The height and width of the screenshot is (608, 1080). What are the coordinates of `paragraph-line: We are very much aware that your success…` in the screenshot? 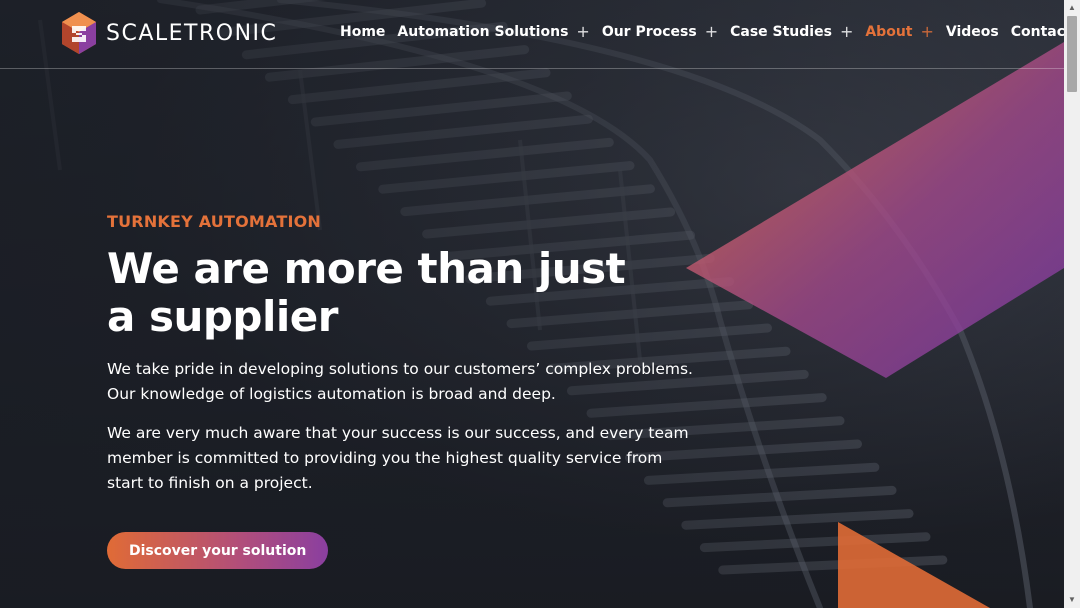 It's located at (398, 433).